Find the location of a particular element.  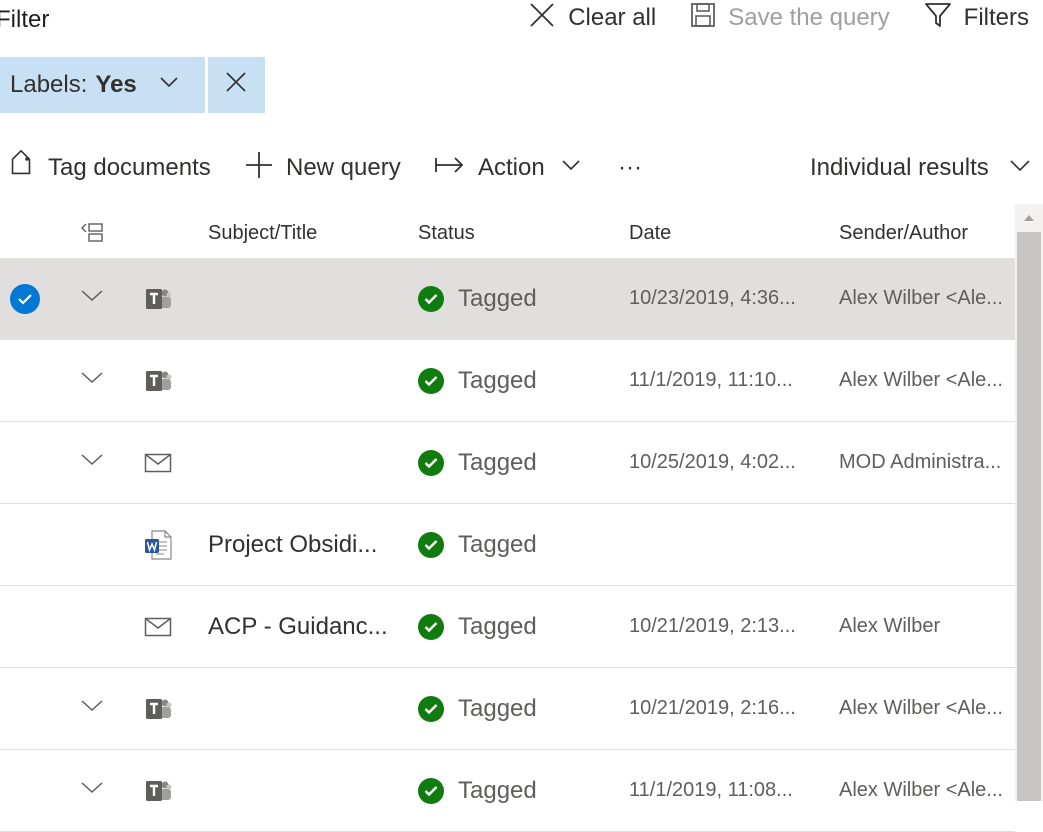

add-icon is located at coordinates (259, 168).